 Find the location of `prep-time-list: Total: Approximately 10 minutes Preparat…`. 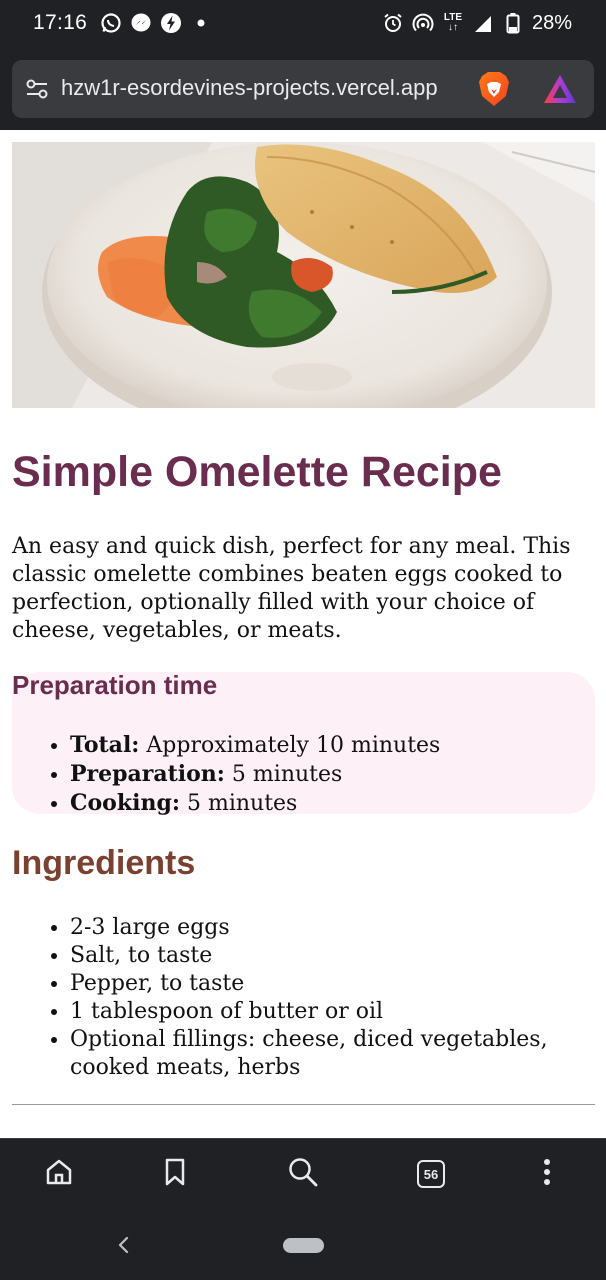

prep-time-list: Total: Approximately 10 minutes Preparat… is located at coordinates (255, 774).